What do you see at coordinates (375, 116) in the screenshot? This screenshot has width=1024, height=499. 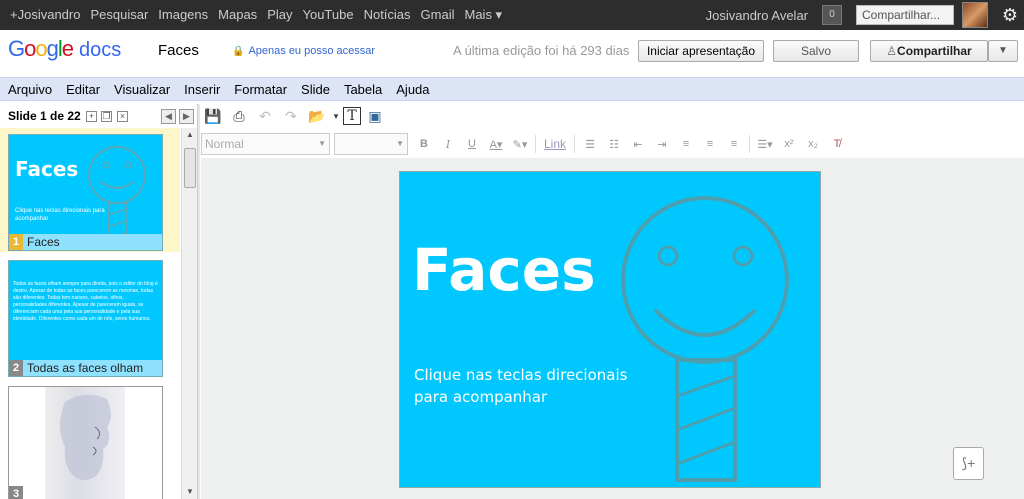 I see `insert-image-icon: ▣` at bounding box center [375, 116].